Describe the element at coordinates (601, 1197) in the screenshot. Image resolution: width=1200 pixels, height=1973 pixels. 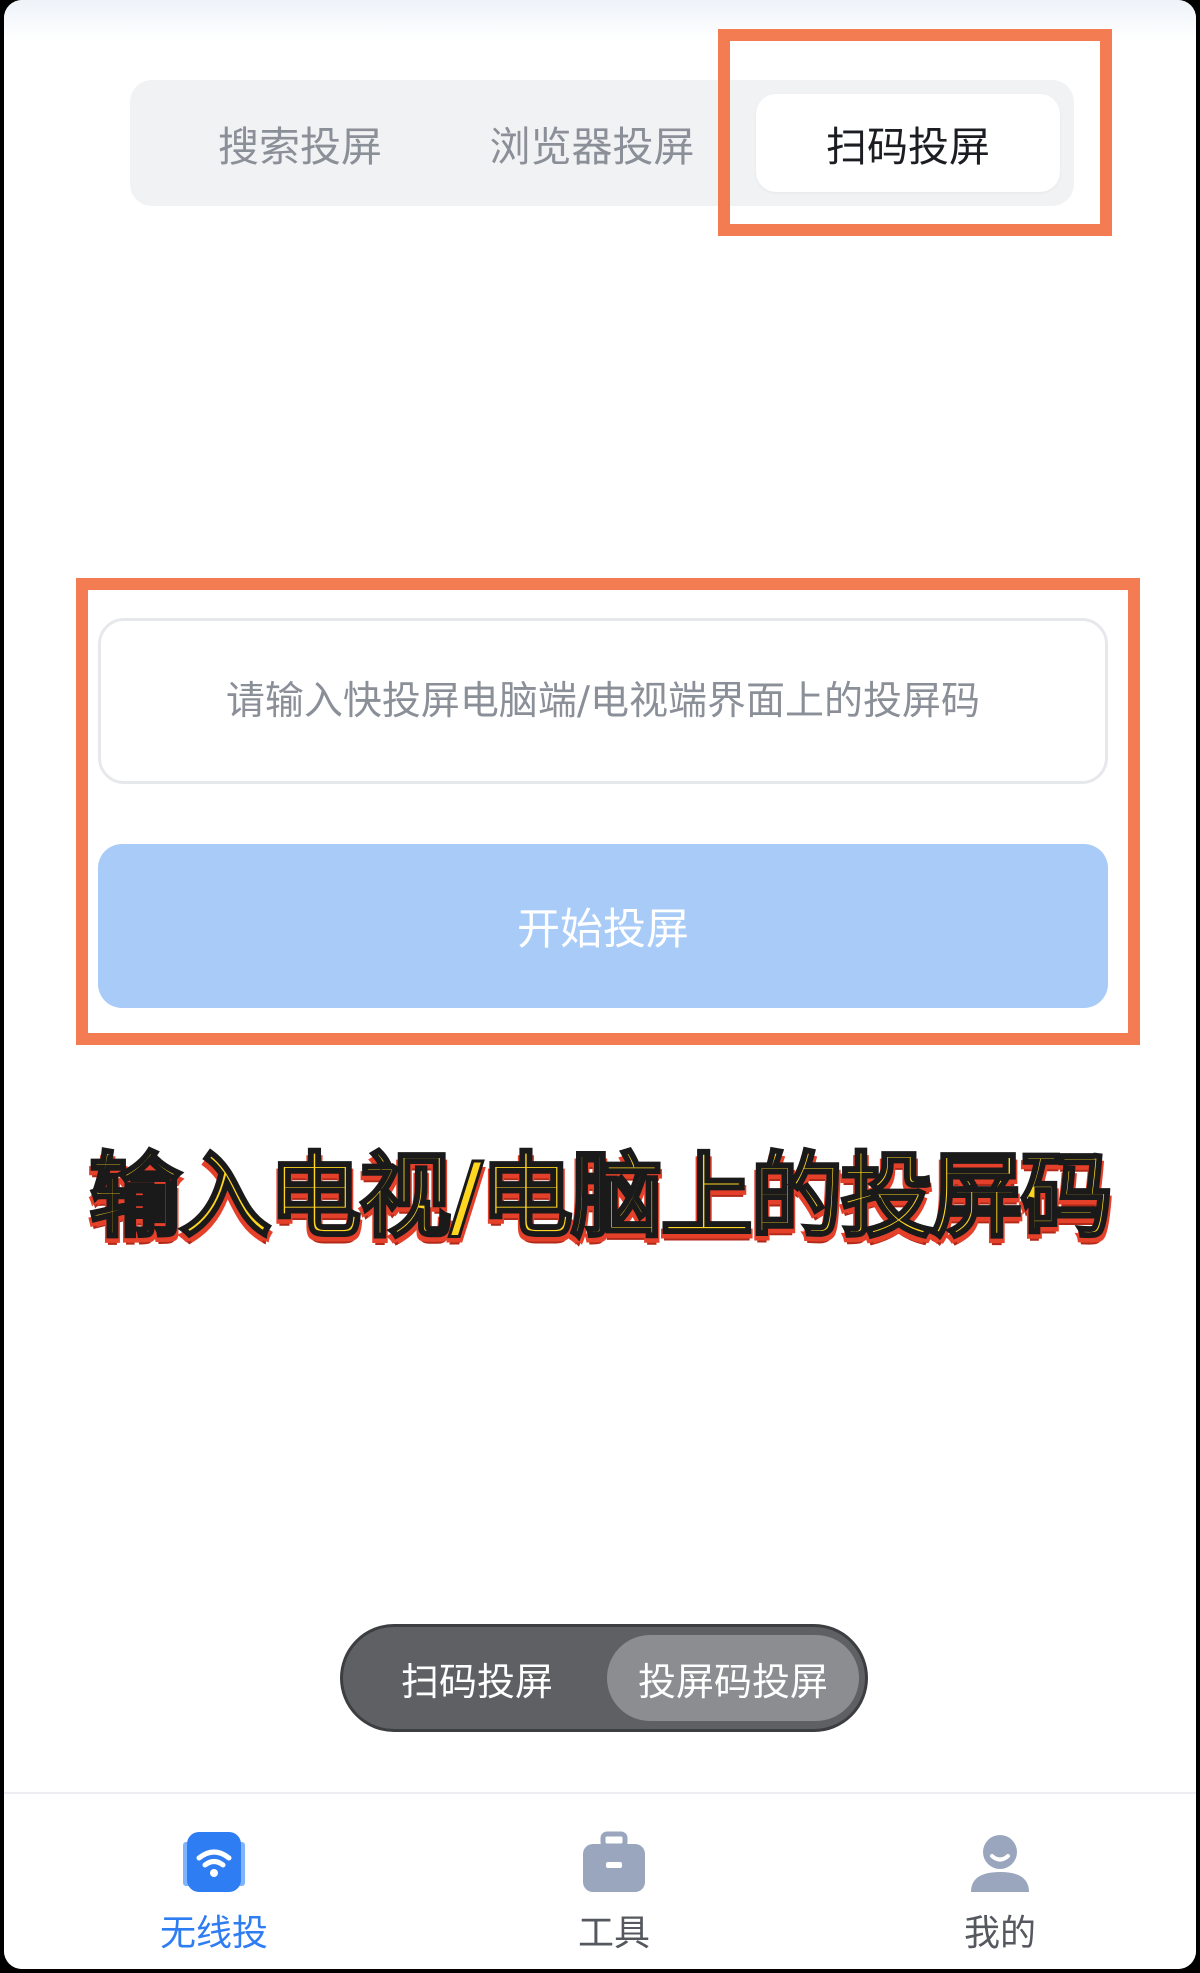
I see `instruction-caption: 输入电视/电脑上的投屏码` at that location.